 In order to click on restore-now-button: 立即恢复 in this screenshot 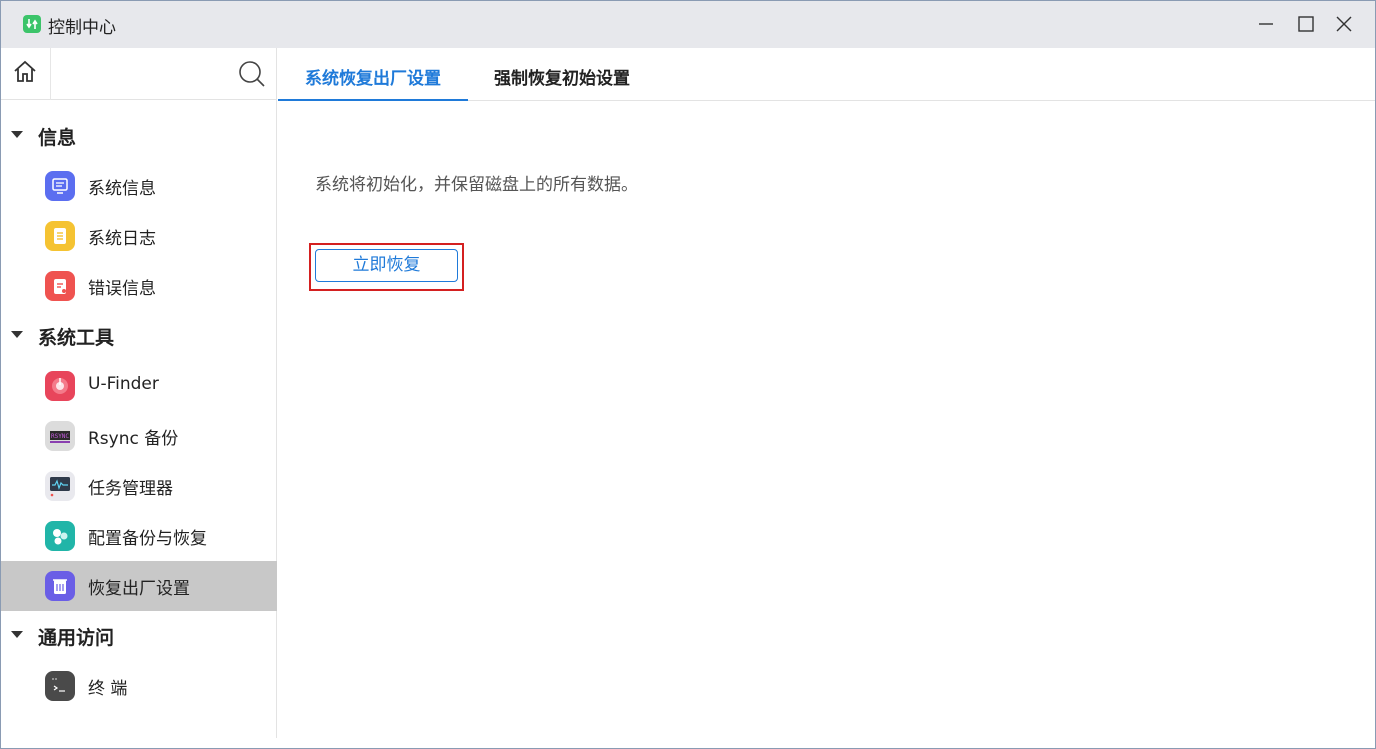, I will do `click(386, 265)`.